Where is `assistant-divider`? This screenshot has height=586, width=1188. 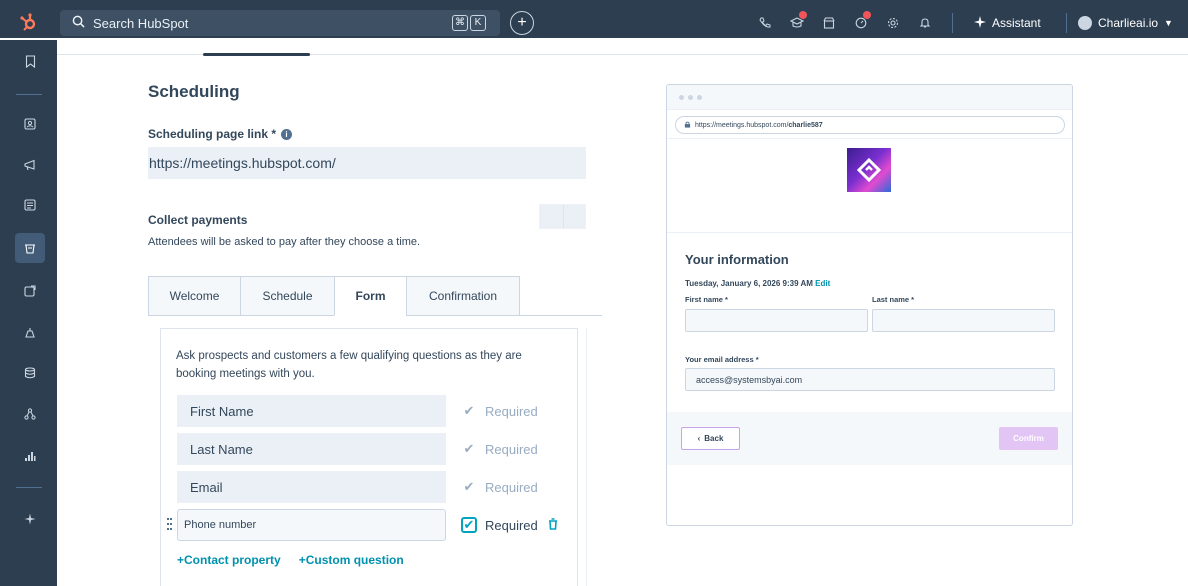 assistant-divider is located at coordinates (1066, 23).